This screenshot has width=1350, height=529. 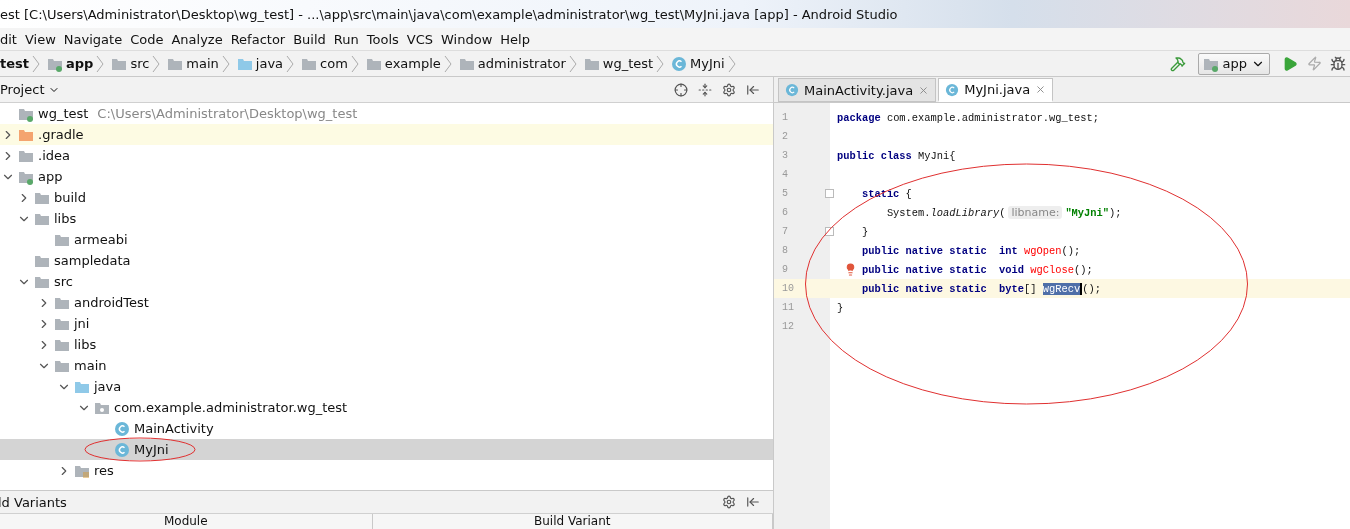 What do you see at coordinates (1177, 63) in the screenshot?
I see `hammer-icon` at bounding box center [1177, 63].